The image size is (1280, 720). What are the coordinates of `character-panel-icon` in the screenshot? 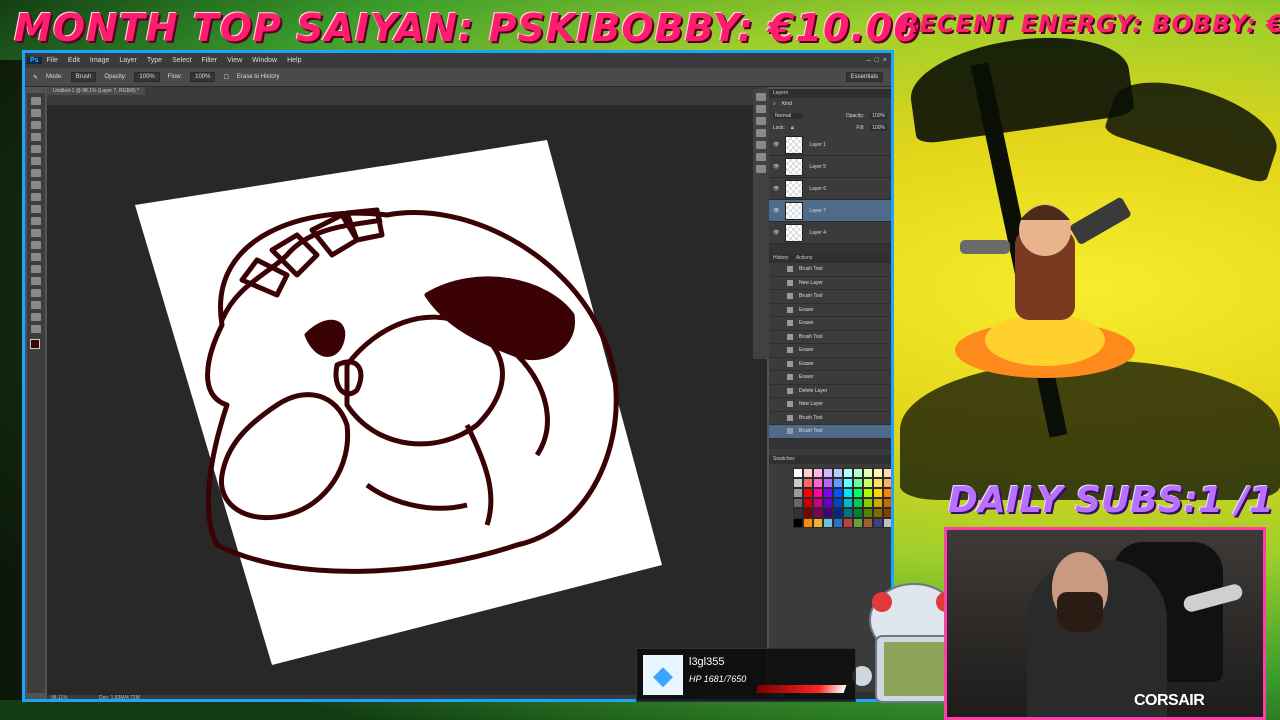 It's located at (761, 145).